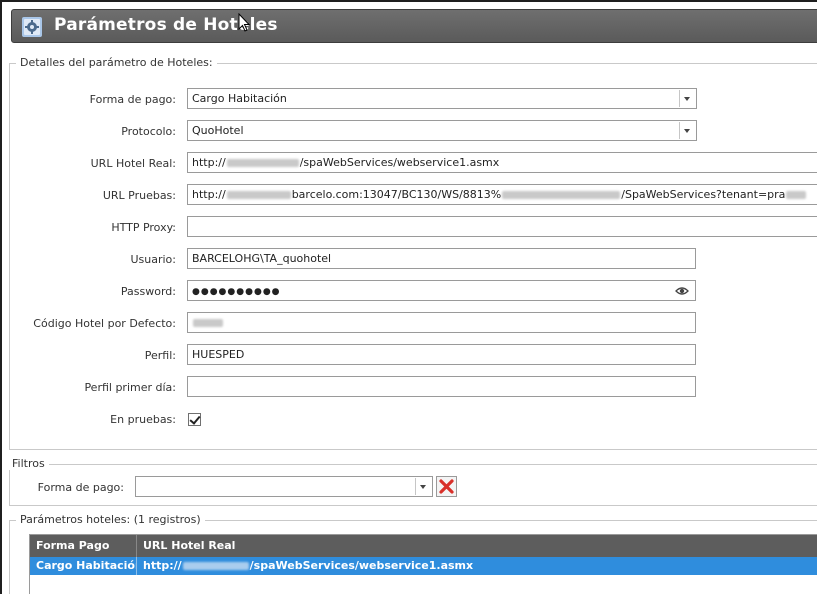  What do you see at coordinates (80, 487) in the screenshot?
I see `filter-forma-pago-label: Forma de pago:` at bounding box center [80, 487].